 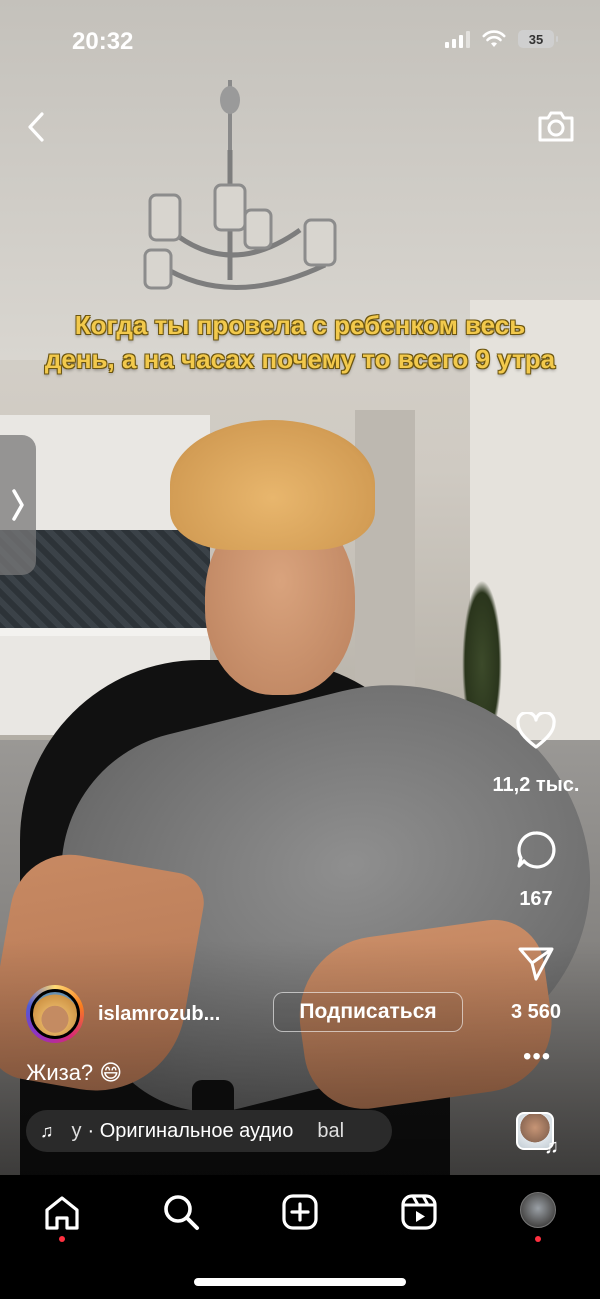 I want to click on wifi-icon, so click(x=494, y=38).